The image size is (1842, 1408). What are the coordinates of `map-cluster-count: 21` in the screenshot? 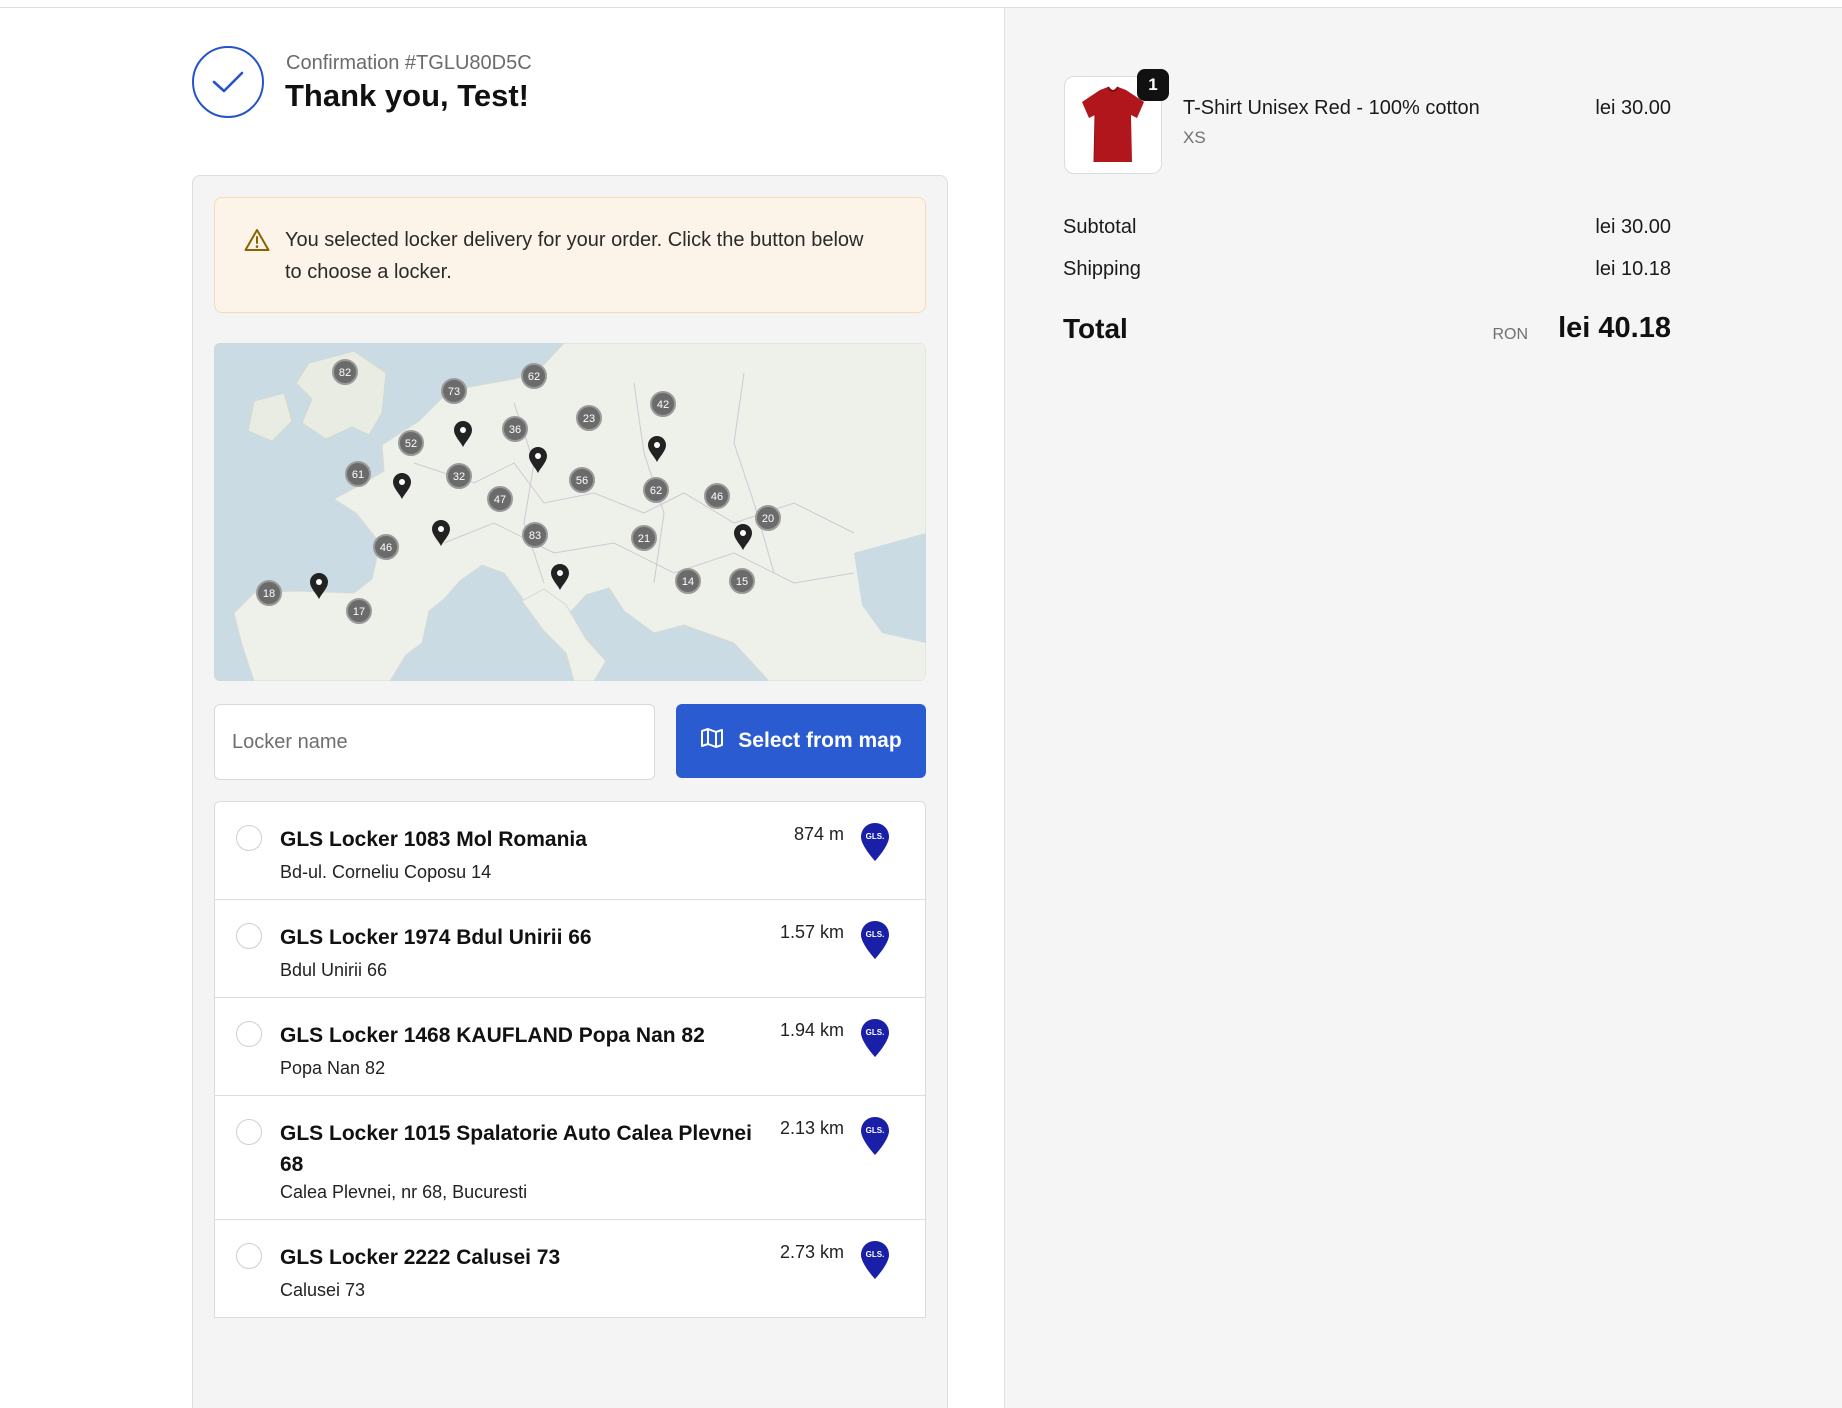 It's located at (644, 539).